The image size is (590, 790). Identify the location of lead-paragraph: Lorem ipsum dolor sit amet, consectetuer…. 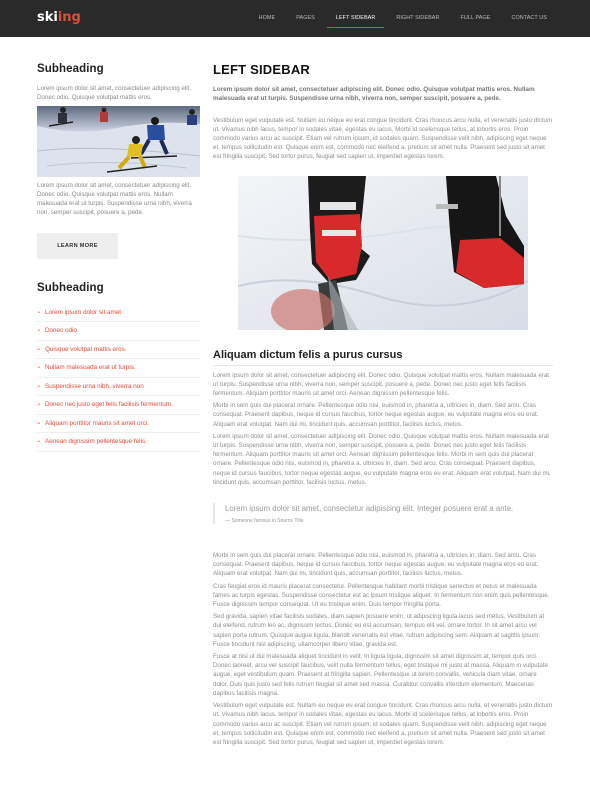
(374, 94).